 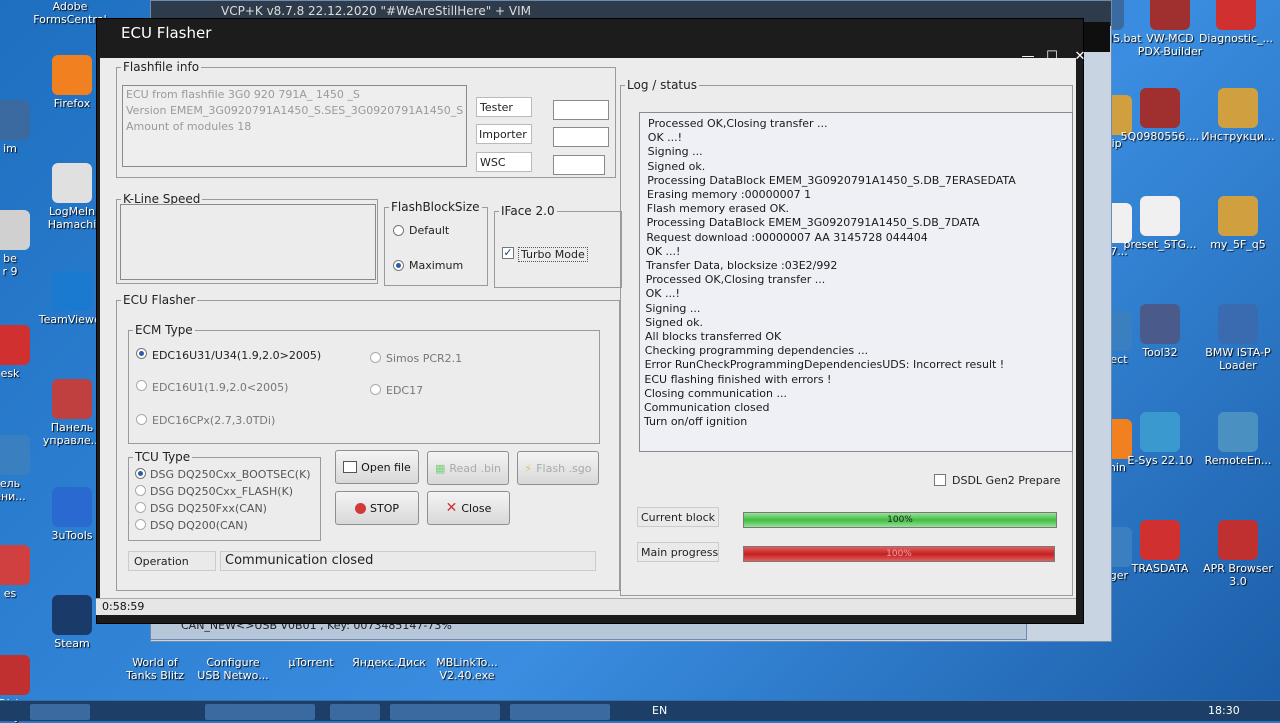 I want to click on log-line: All blocks transferred OK, so click(x=713, y=336).